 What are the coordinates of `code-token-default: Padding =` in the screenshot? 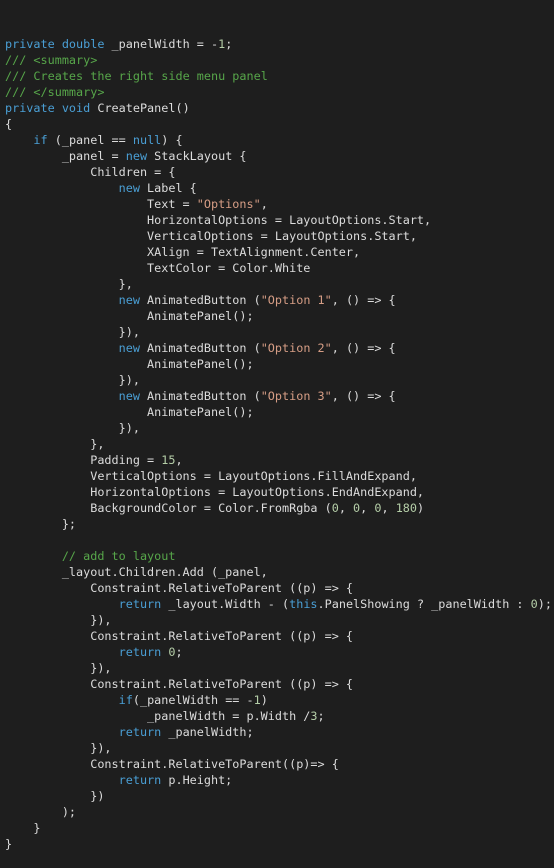 It's located at (83, 460).